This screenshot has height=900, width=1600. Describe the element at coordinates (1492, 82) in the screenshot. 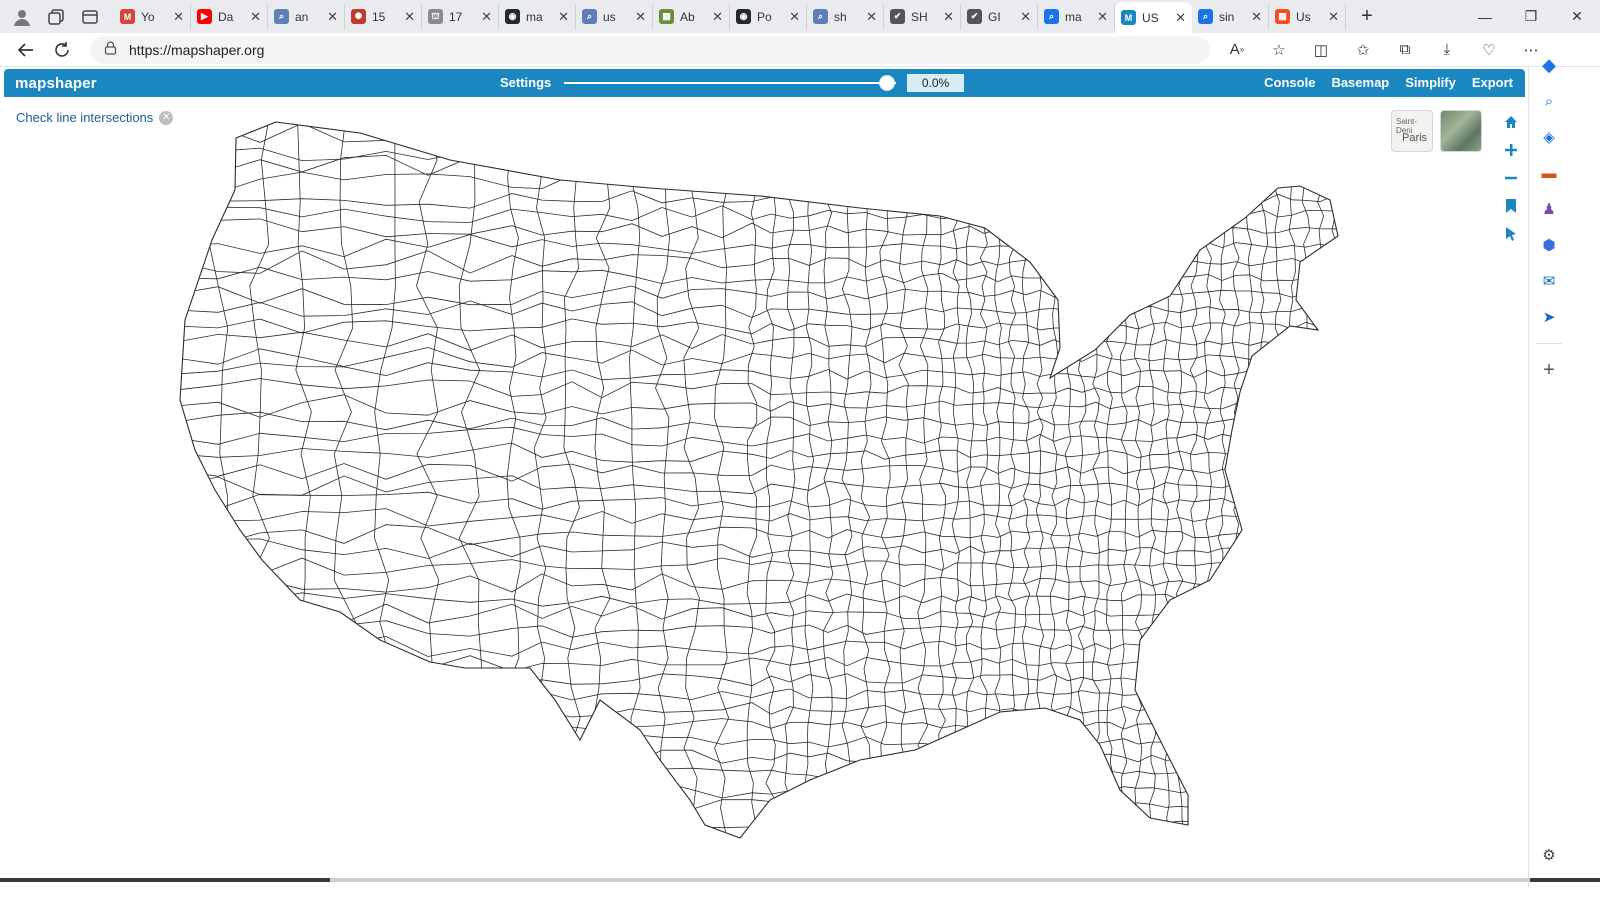

I see `export-button: Export` at that location.